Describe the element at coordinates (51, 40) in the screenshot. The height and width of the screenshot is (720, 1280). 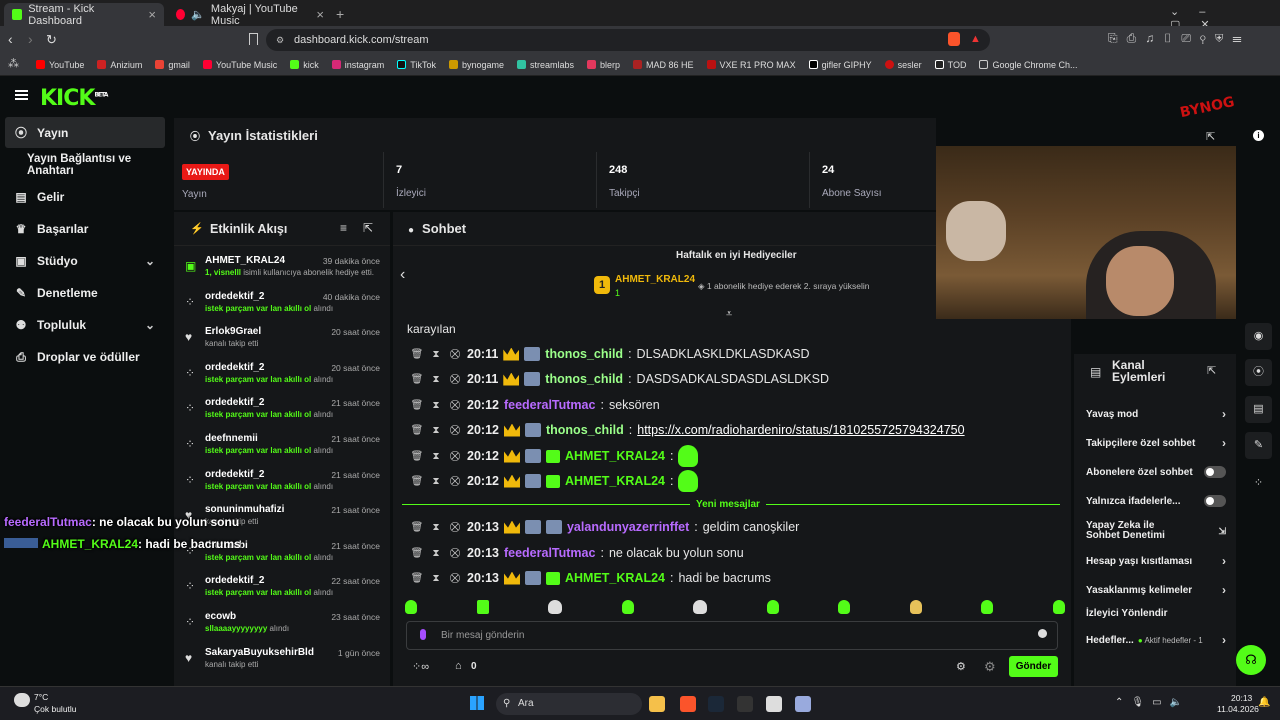
I see `reload-button: ↻` at that location.